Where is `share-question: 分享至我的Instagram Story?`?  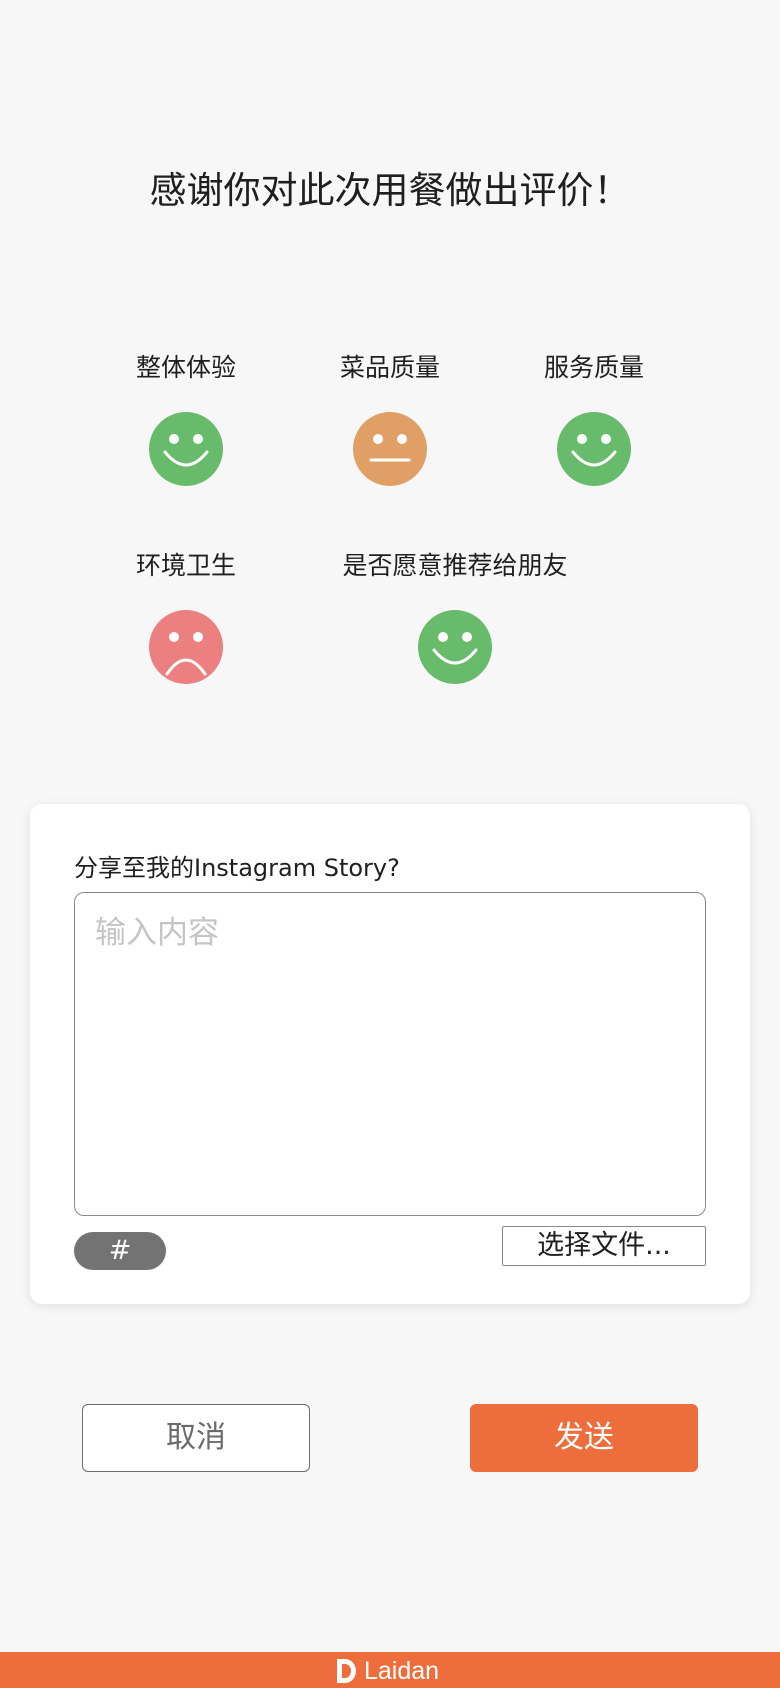 share-question: 分享至我的Instagram Story? is located at coordinates (237, 868).